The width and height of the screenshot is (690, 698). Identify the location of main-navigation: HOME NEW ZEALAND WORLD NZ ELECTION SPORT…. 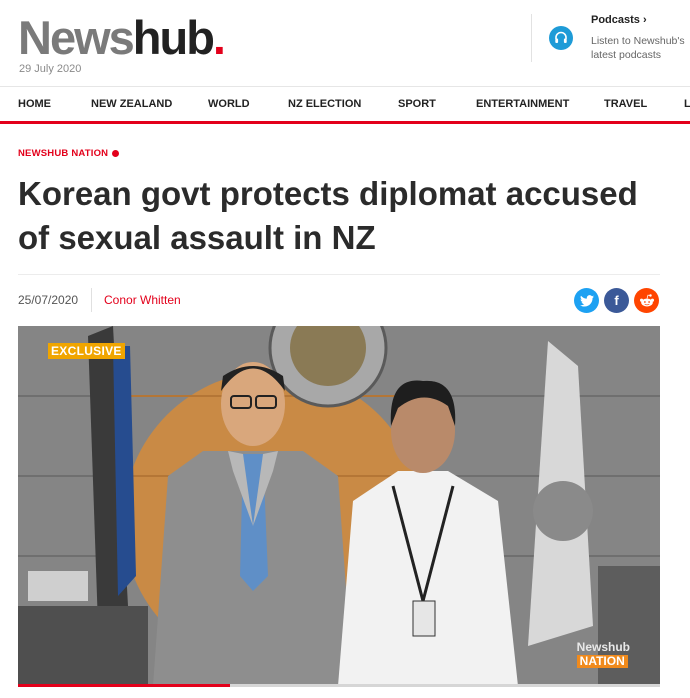
(345, 105).